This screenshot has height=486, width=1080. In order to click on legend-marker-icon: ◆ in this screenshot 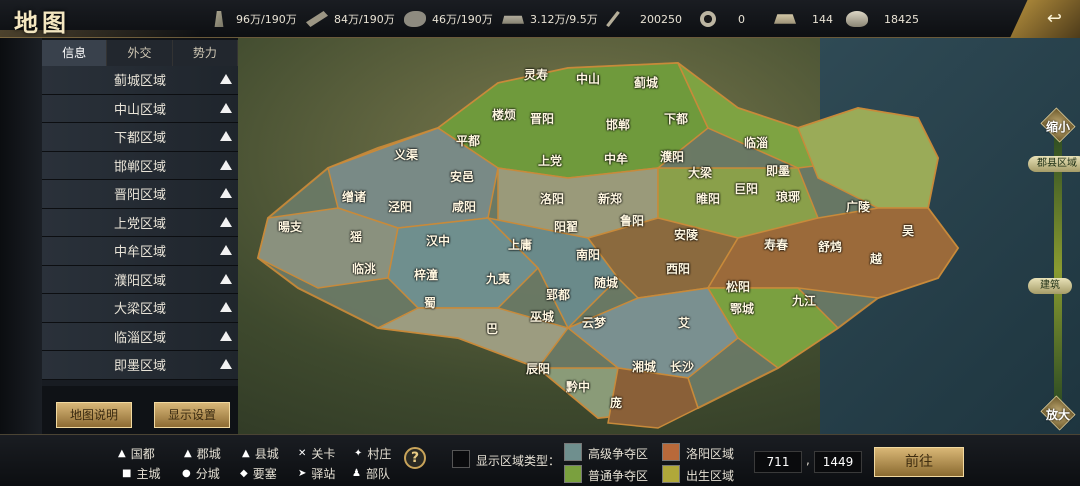, I will do `click(244, 473)`.